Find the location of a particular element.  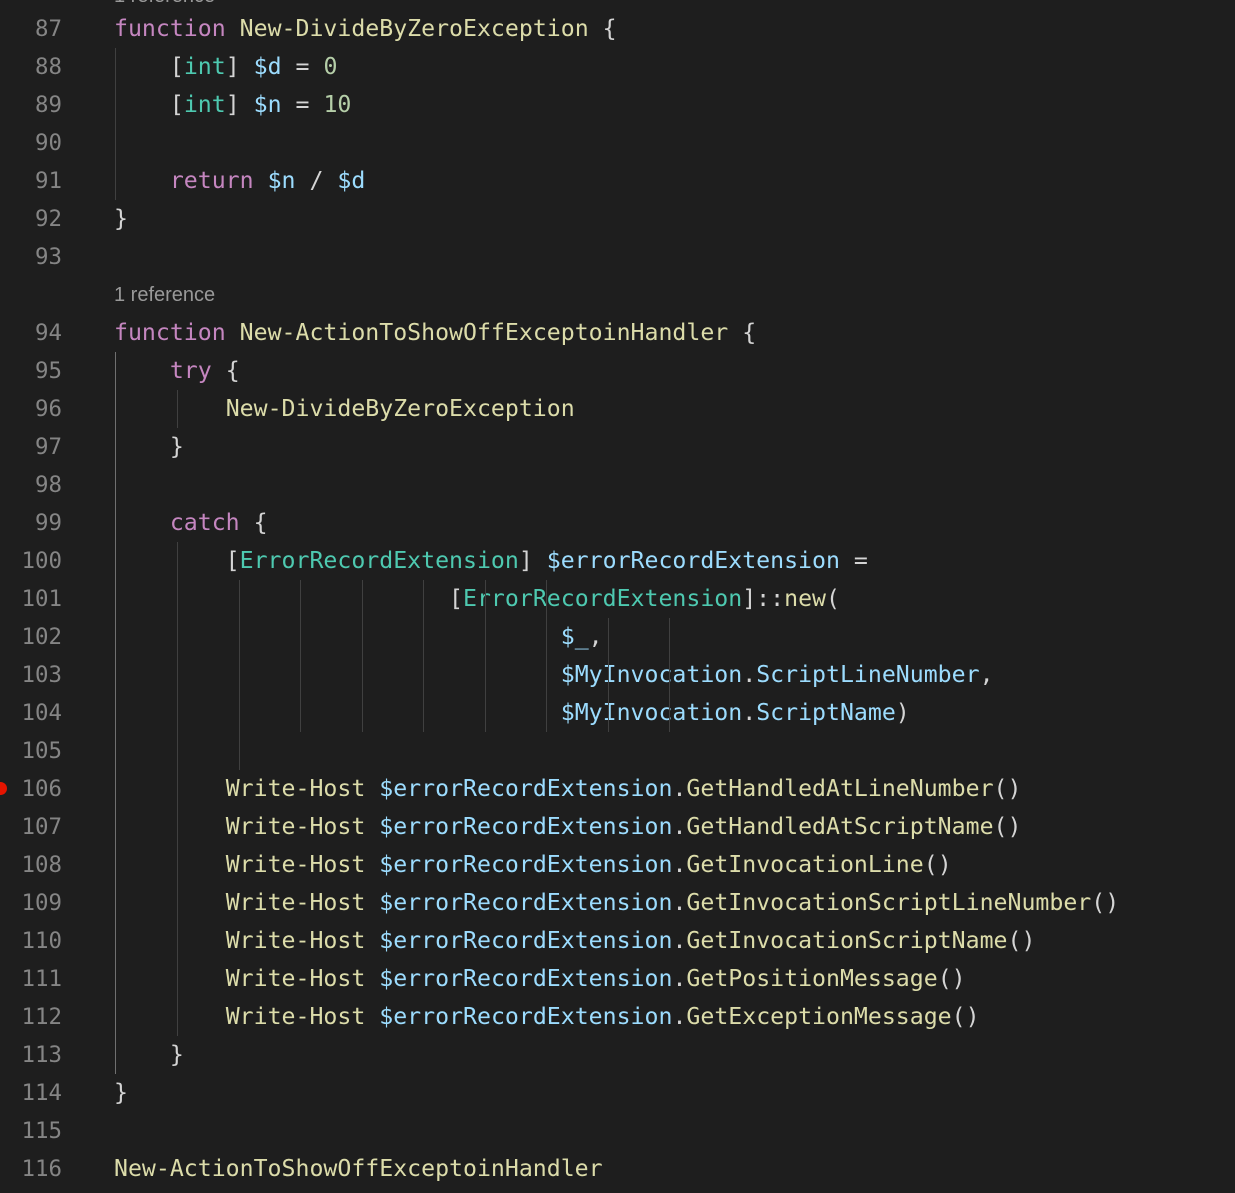

code-line: 87 function New-DivideByZeroException { is located at coordinates (617, 29).